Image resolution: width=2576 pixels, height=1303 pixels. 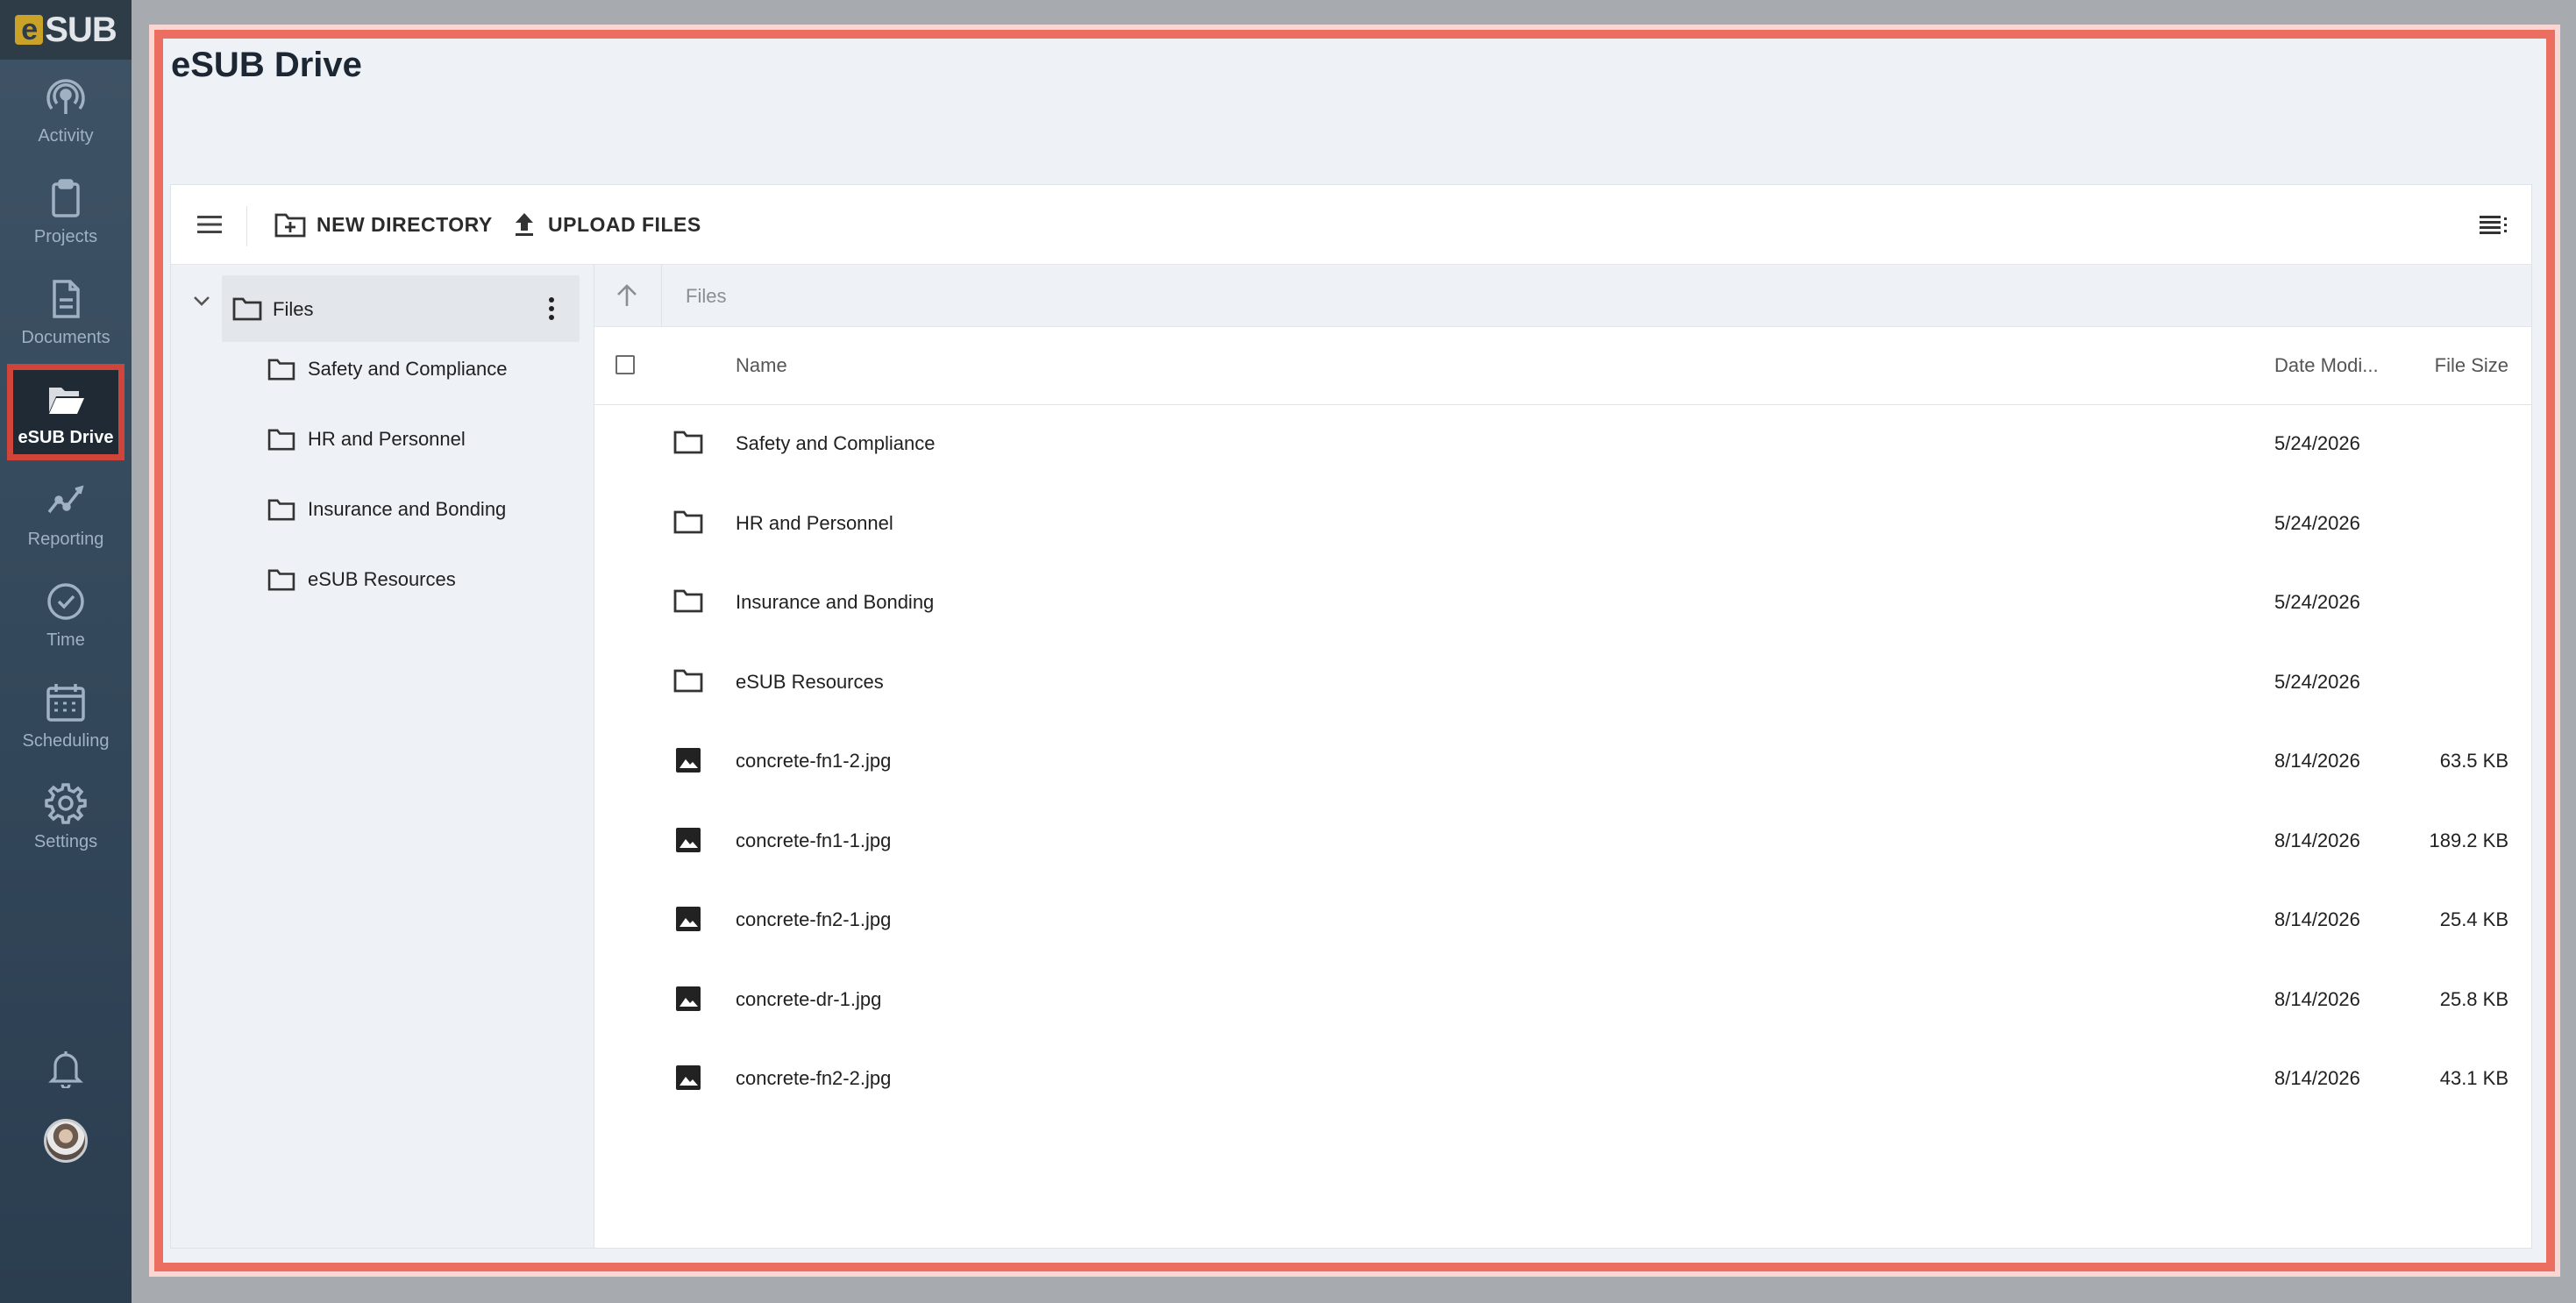 I want to click on tree-item-label: HR and Personnel, so click(x=387, y=439).